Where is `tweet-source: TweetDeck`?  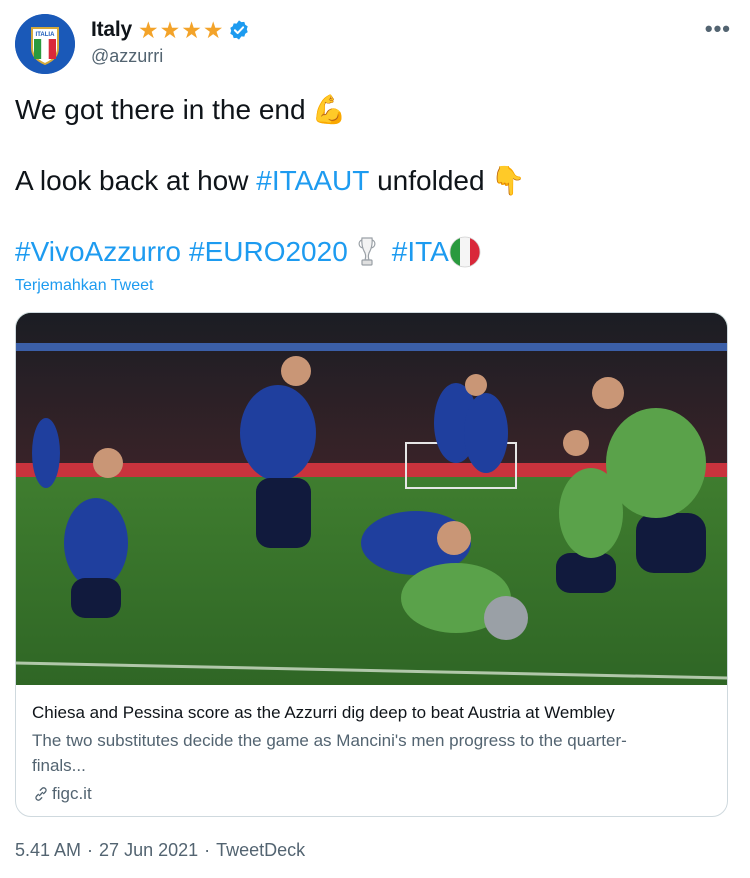 tweet-source: TweetDeck is located at coordinates (261, 850).